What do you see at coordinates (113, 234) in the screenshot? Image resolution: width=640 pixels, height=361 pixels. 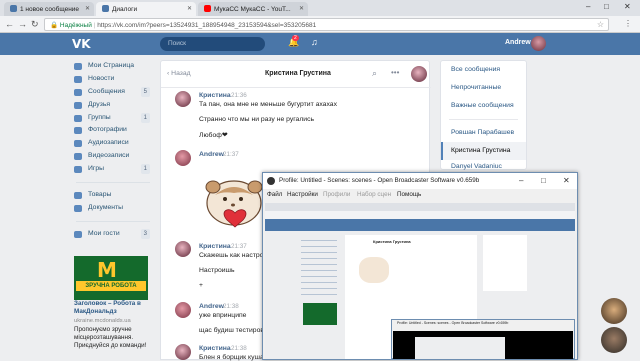 I see `menu-item-guests: Мои гости 3` at bounding box center [113, 234].